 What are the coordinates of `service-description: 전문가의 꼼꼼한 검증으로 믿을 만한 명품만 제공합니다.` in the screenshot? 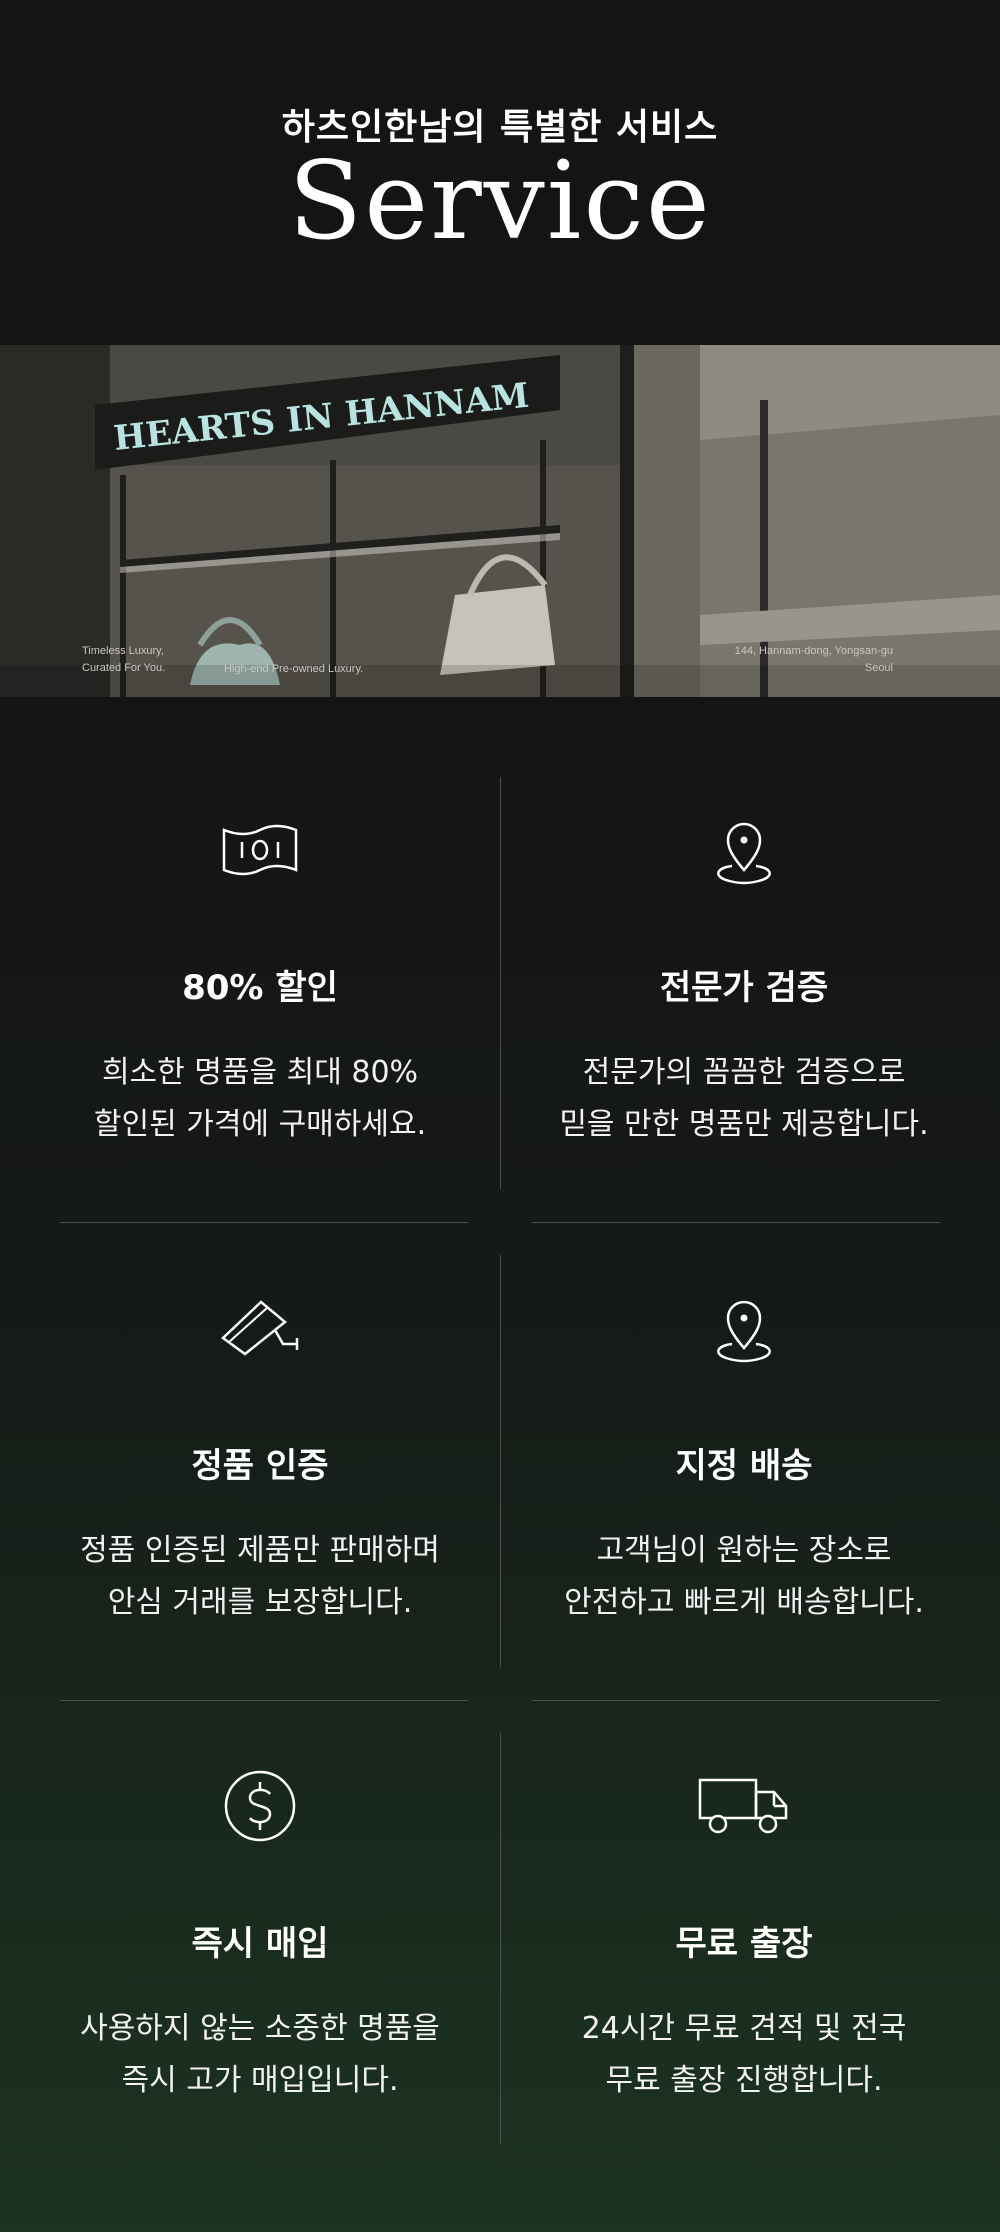 It's located at (744, 1099).